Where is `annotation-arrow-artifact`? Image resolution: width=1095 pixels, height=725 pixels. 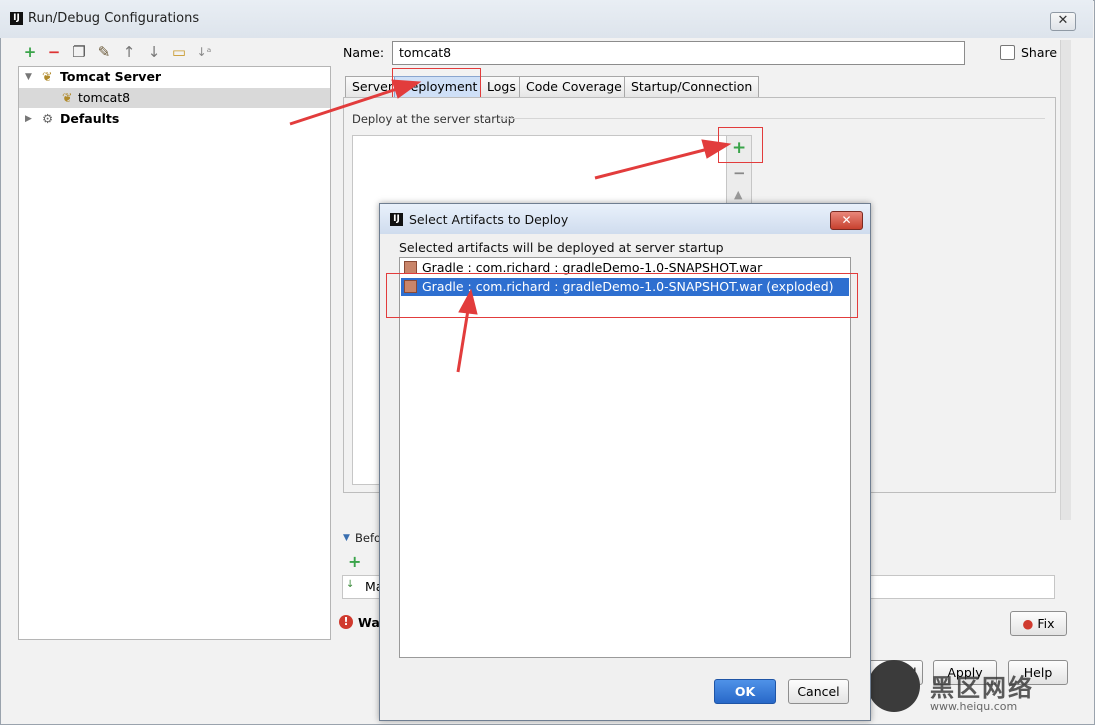
annotation-arrow-artifact is located at coordinates (463, 341).